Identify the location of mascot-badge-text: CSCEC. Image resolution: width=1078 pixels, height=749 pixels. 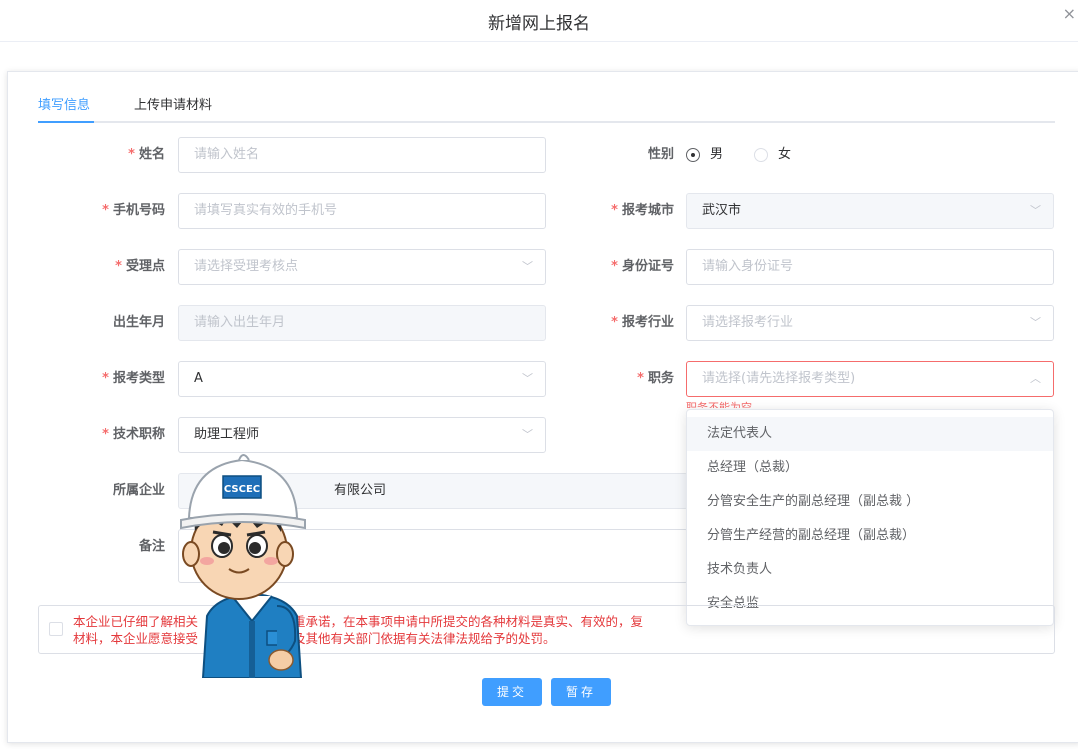
(242, 489).